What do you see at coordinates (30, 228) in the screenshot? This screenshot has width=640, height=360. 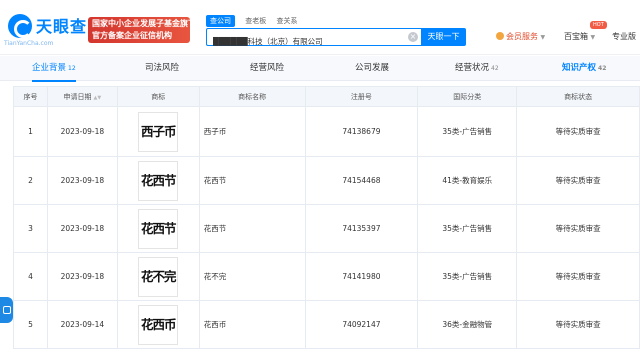 I see `row-index: 3` at bounding box center [30, 228].